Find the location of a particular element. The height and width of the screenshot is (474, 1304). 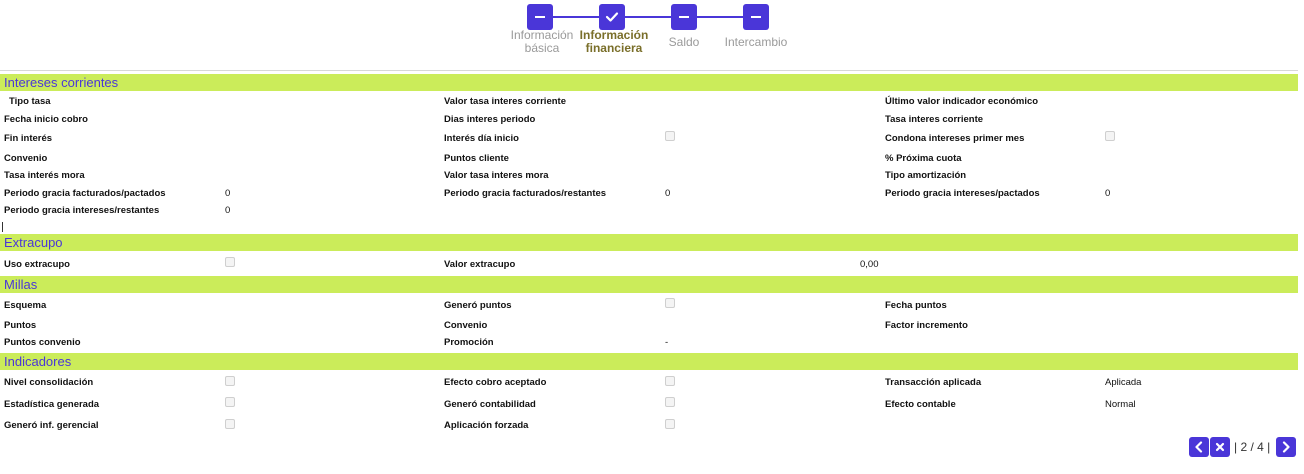

chevron-right-icon is located at coordinates (1286, 447).